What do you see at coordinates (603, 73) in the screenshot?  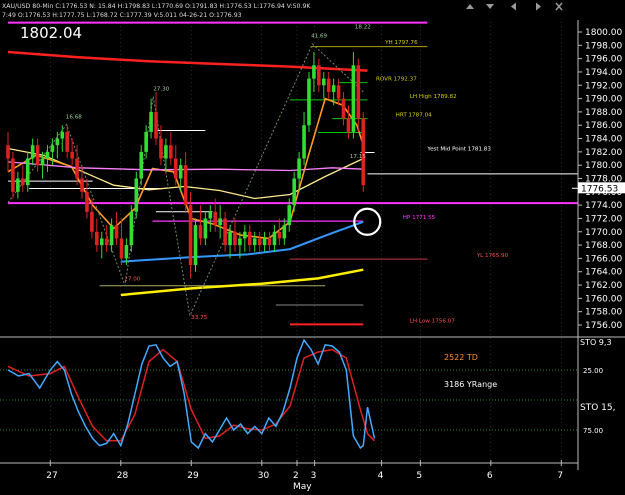 I see `price-tick-label: 1794.00` at bounding box center [603, 73].